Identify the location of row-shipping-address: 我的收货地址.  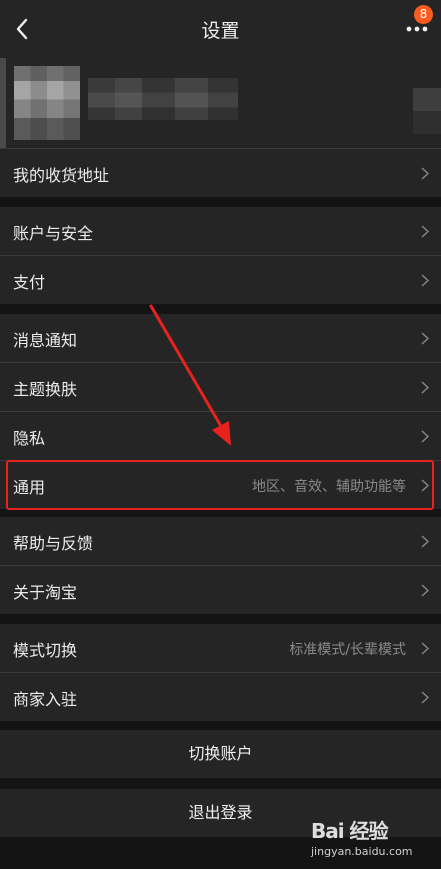
(220, 173).